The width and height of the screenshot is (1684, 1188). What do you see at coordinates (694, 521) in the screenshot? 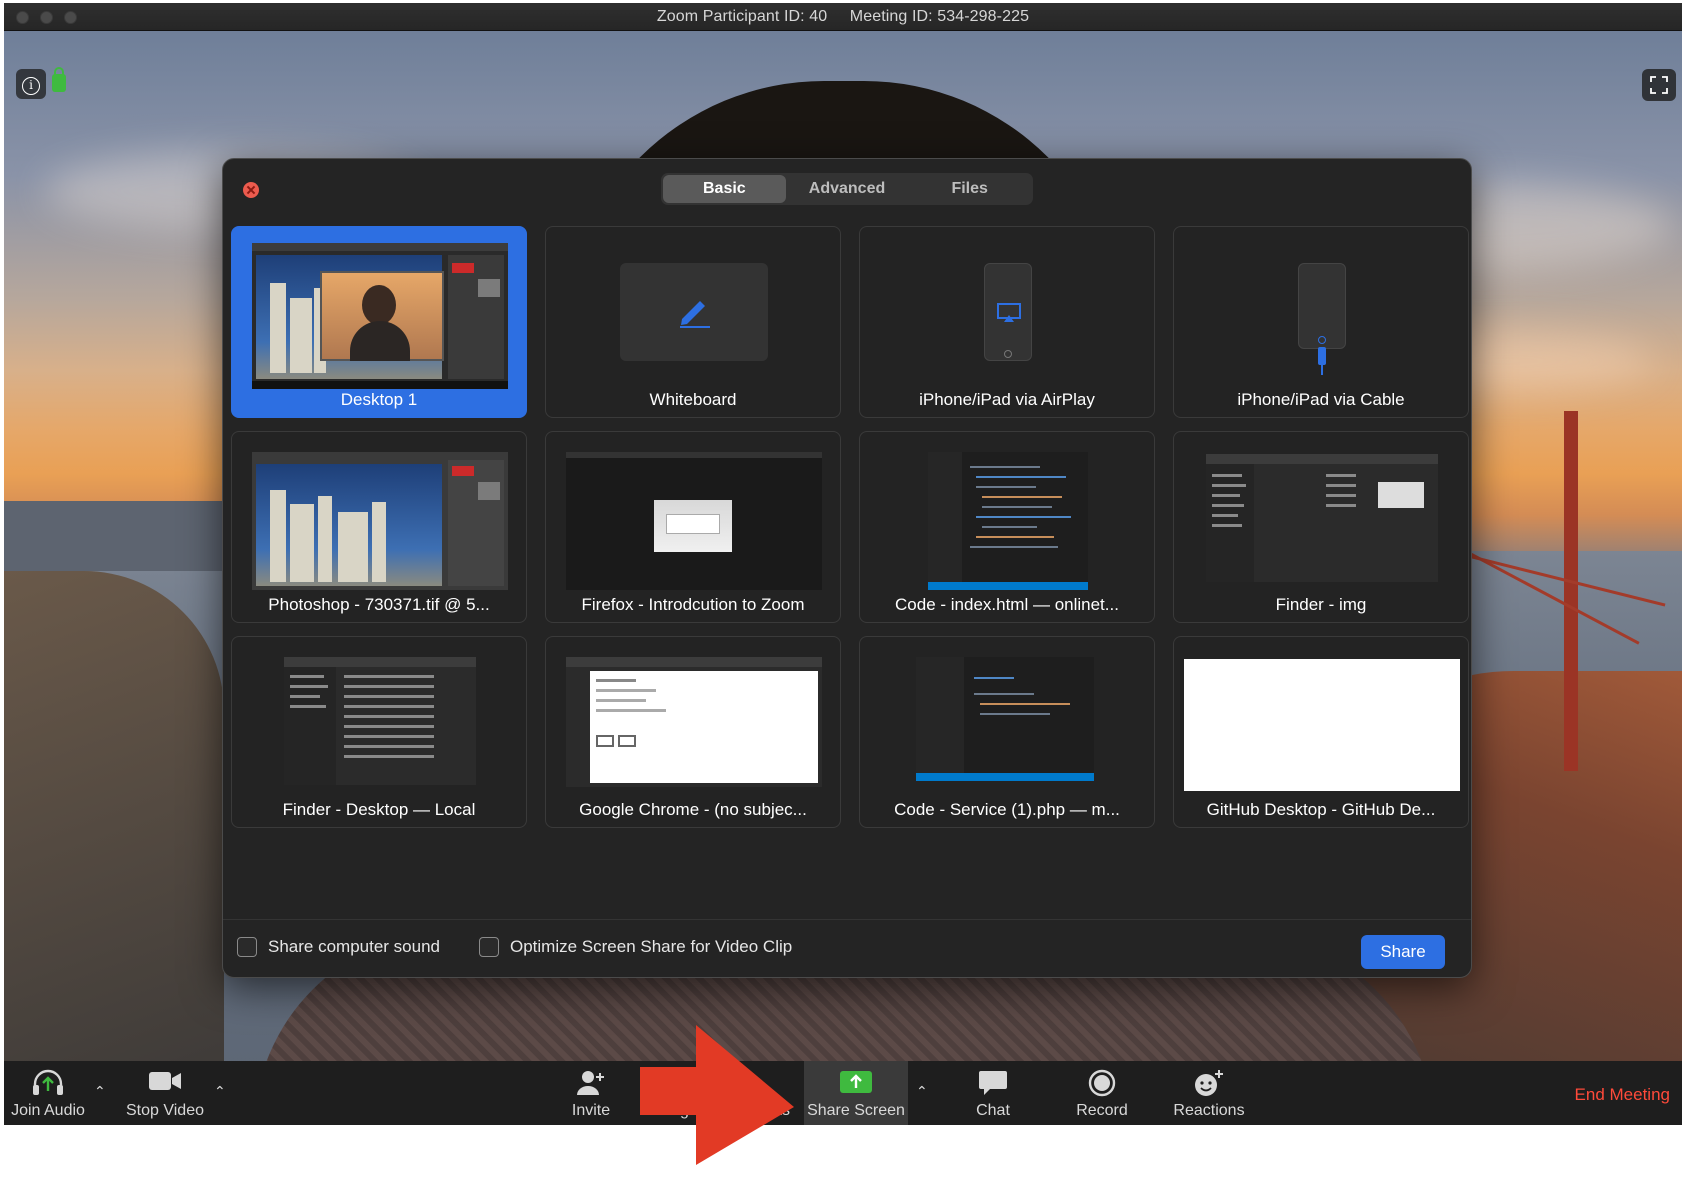
I see `firefox-window-thumb` at bounding box center [694, 521].